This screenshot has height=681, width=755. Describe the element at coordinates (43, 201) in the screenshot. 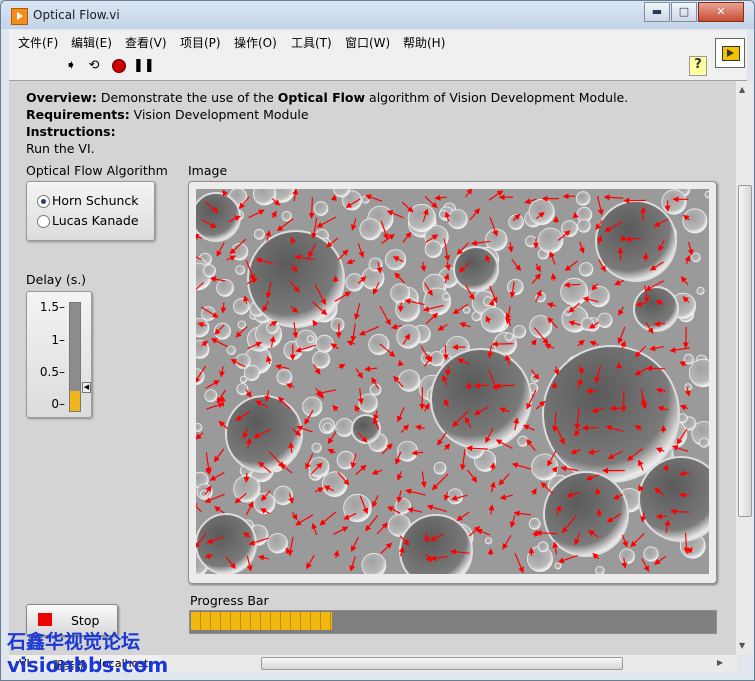

I see `radio-horn-schunck` at that location.